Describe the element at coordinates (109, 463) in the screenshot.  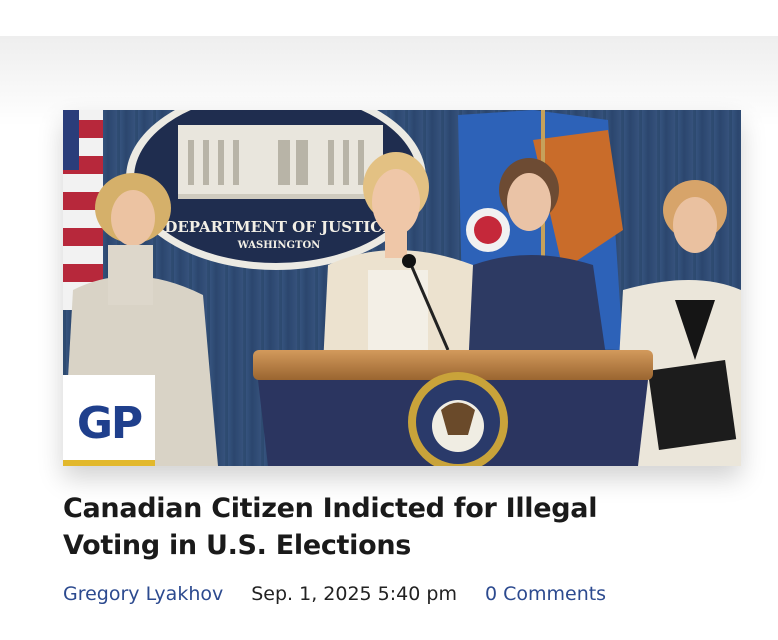
I see `gp-logo-underline` at that location.